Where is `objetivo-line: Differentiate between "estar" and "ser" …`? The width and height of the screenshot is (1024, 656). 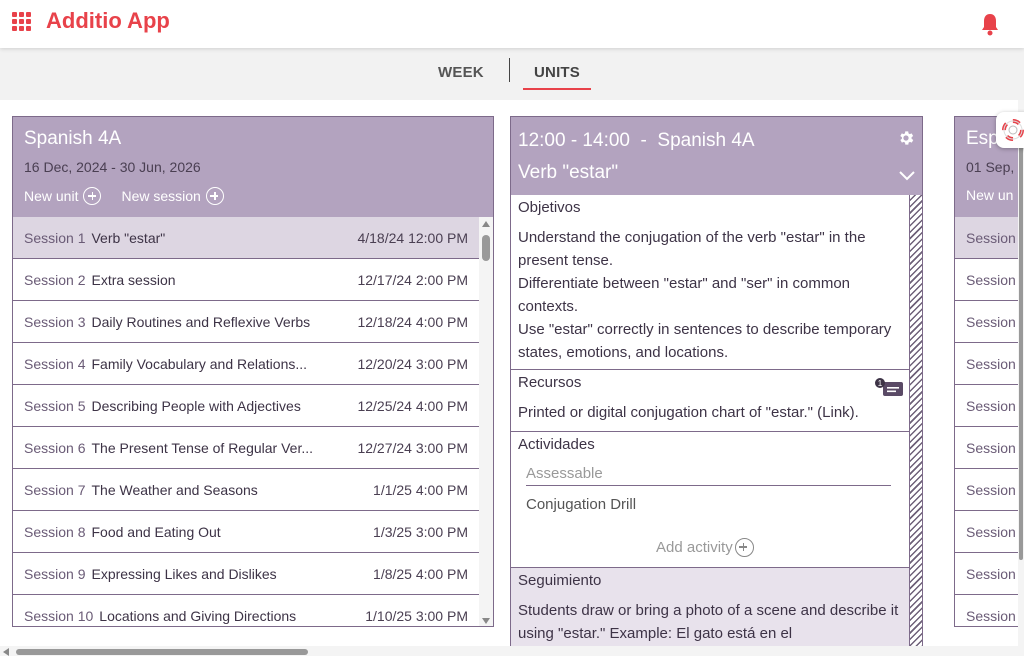
objetivo-line: Differentiate between "estar" and "ser" … is located at coordinates (684, 295).